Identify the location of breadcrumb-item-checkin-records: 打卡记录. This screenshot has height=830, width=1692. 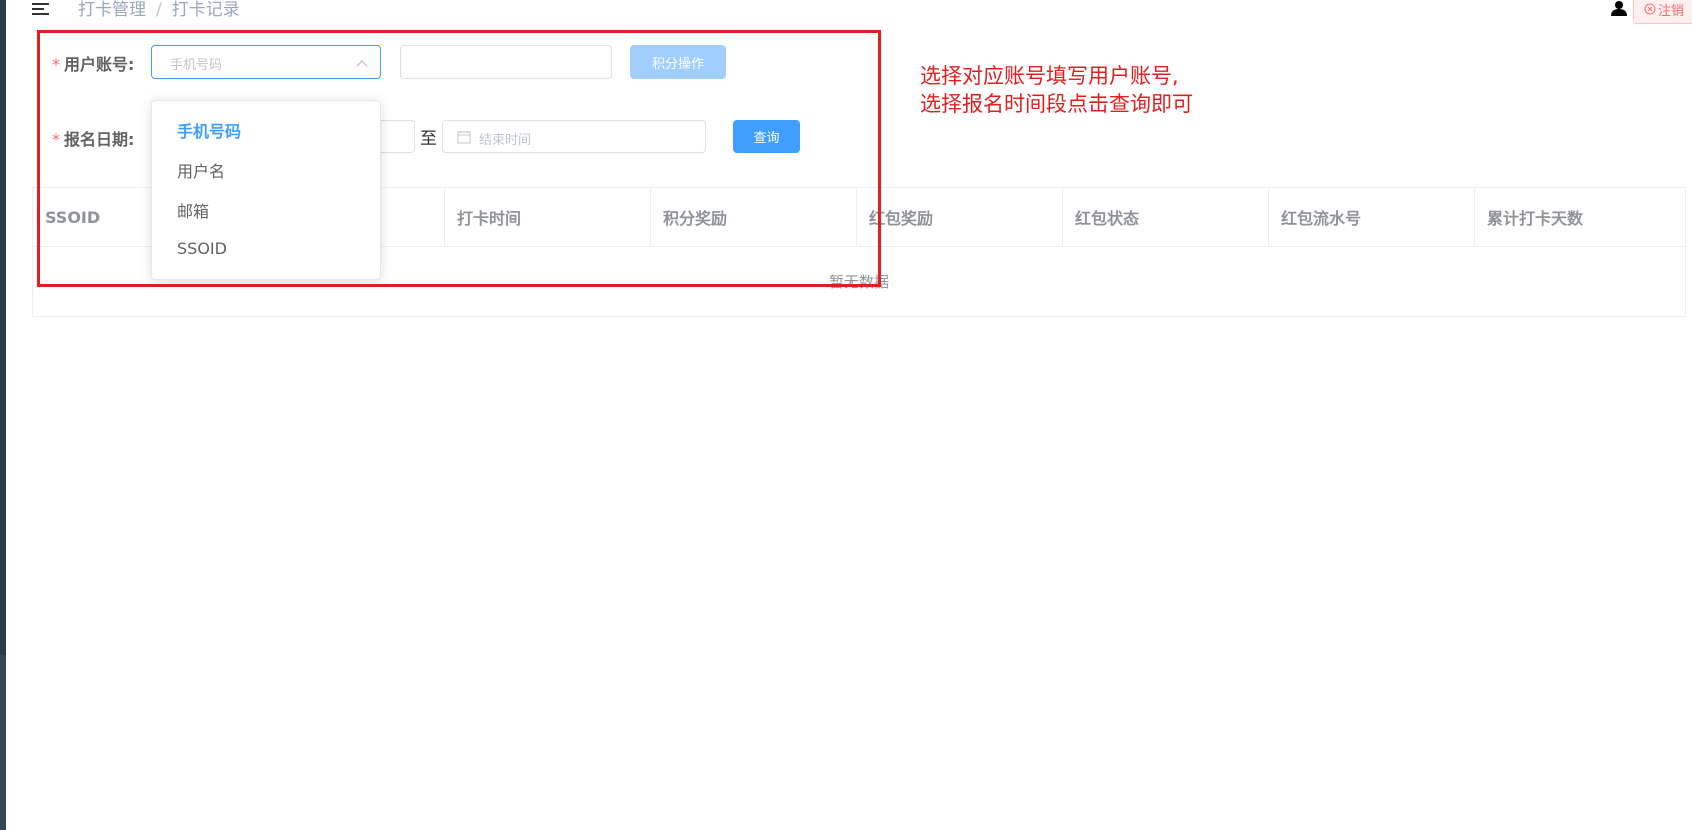
(205, 10).